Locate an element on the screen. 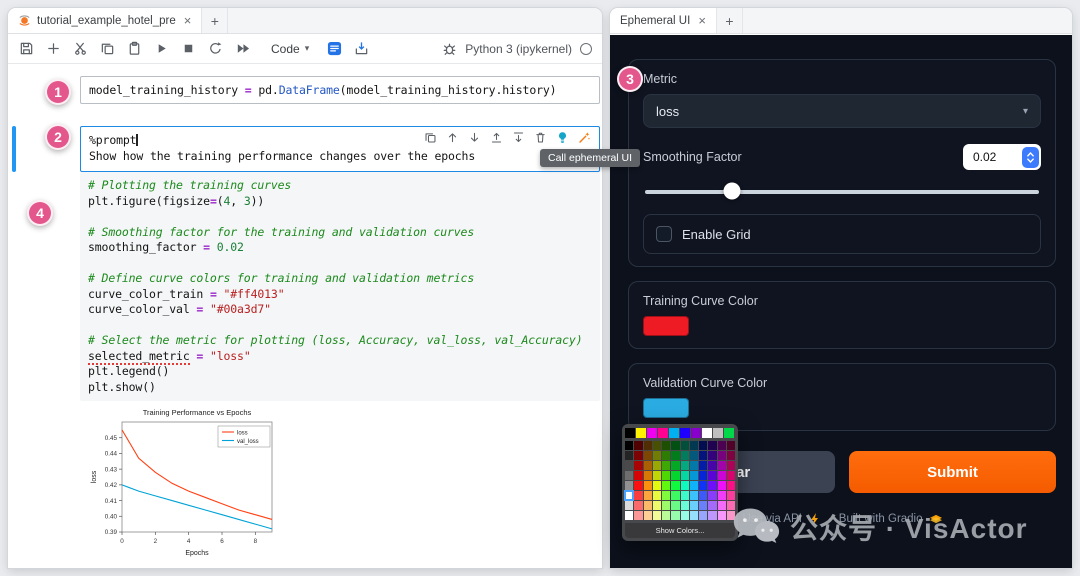  slider-thumb is located at coordinates (732, 191).